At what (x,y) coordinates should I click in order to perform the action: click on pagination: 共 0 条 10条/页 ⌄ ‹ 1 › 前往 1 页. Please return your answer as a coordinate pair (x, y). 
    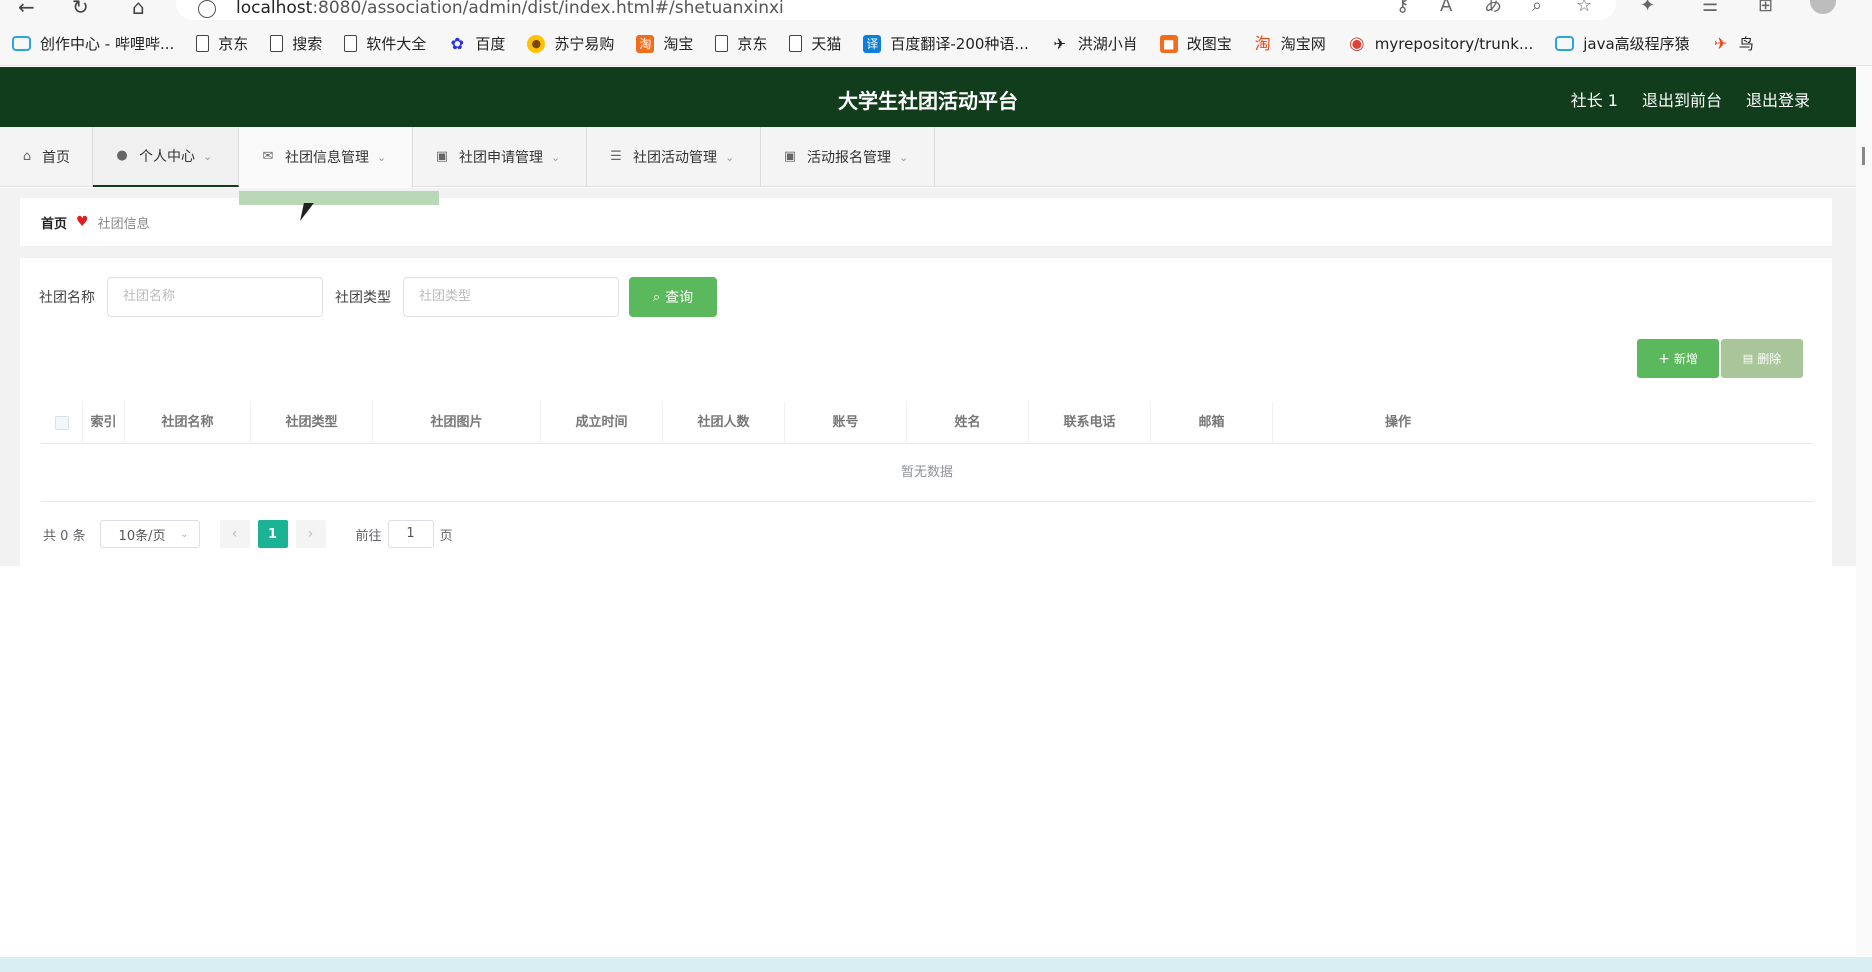
    Looking at the image, I should click on (248, 534).